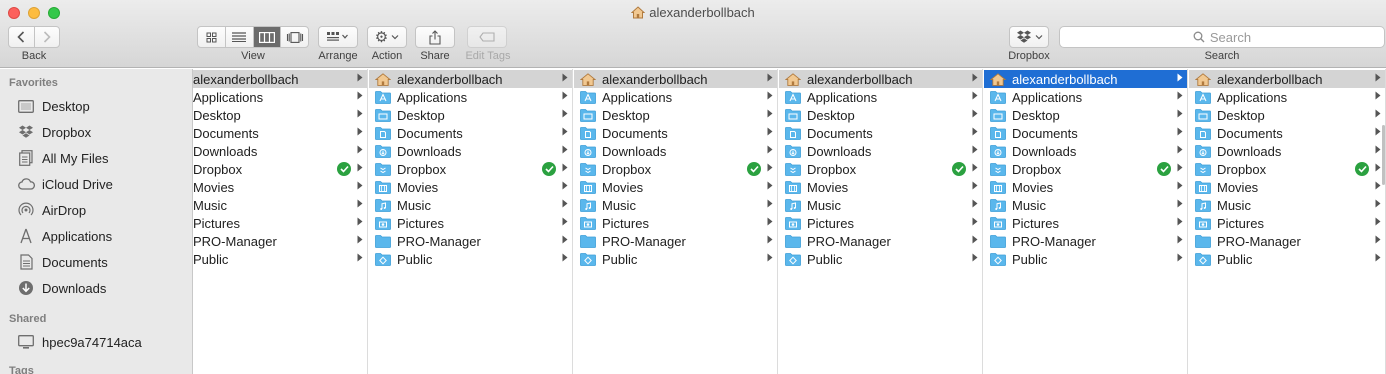 The width and height of the screenshot is (1386, 374). I want to click on sidebar-item-all-my-files: All My Files, so click(96, 158).